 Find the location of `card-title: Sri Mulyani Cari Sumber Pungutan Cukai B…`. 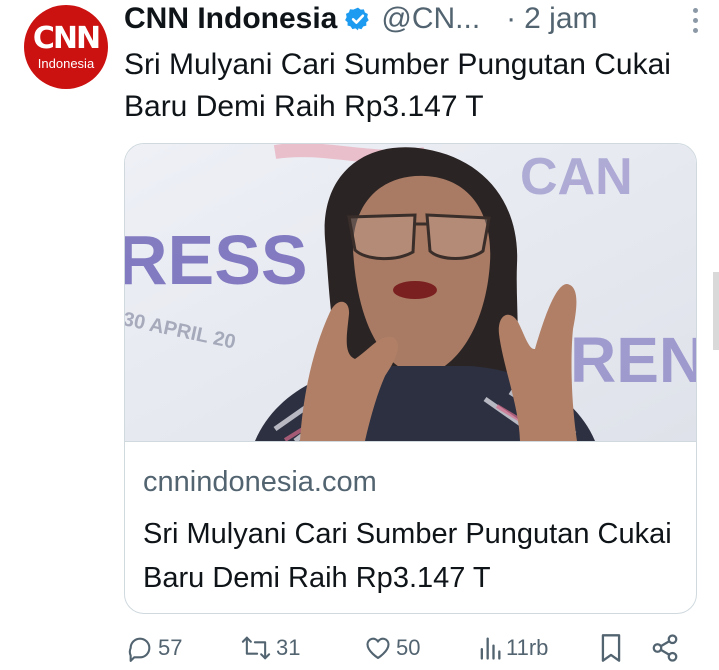

card-title: Sri Mulyani Cari Sumber Pungutan Cukai B… is located at coordinates (407, 556).